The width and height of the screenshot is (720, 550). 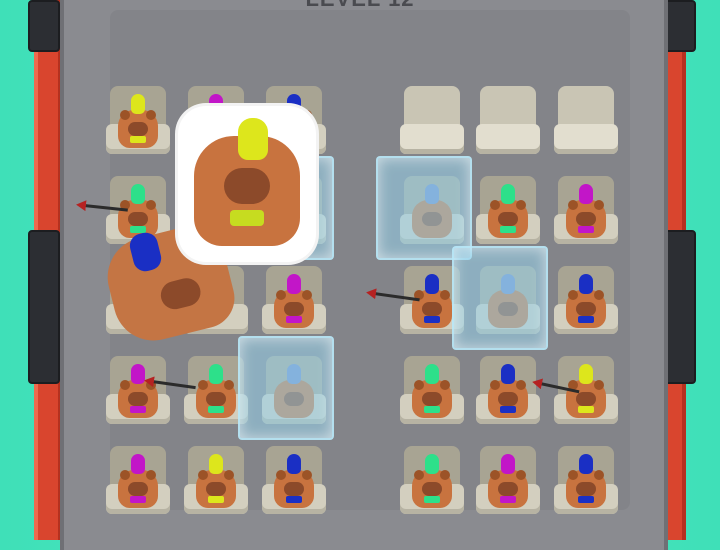 I want to click on selected-capybara, so click(x=247, y=184).